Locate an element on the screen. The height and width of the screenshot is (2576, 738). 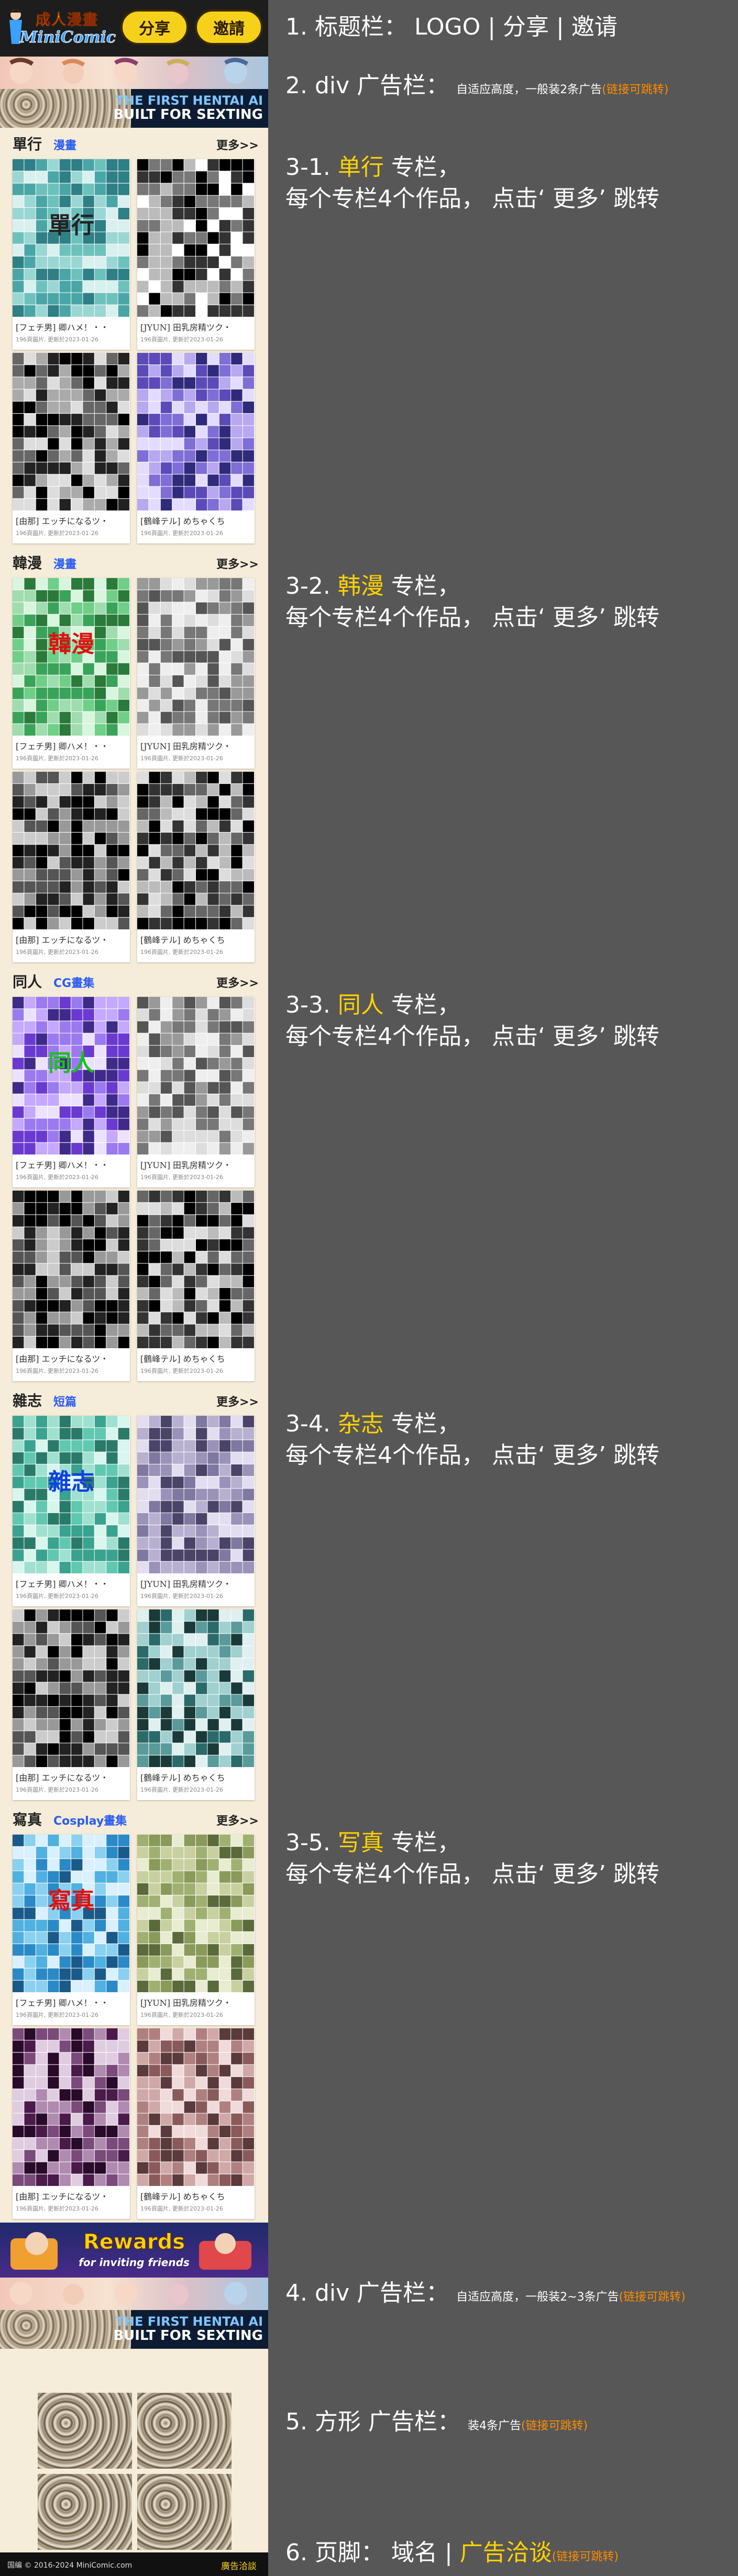
note-5-link: (链接可跳转) is located at coordinates (555, 2426).